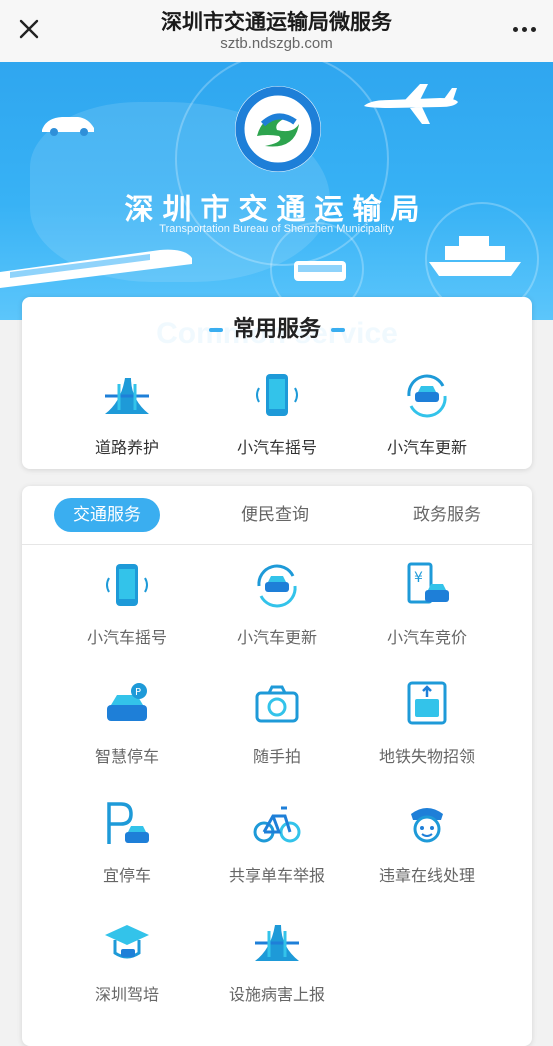 This screenshot has width=553, height=1046. What do you see at coordinates (426, 637) in the screenshot?
I see `service-label: 小汽车竞价` at bounding box center [426, 637].